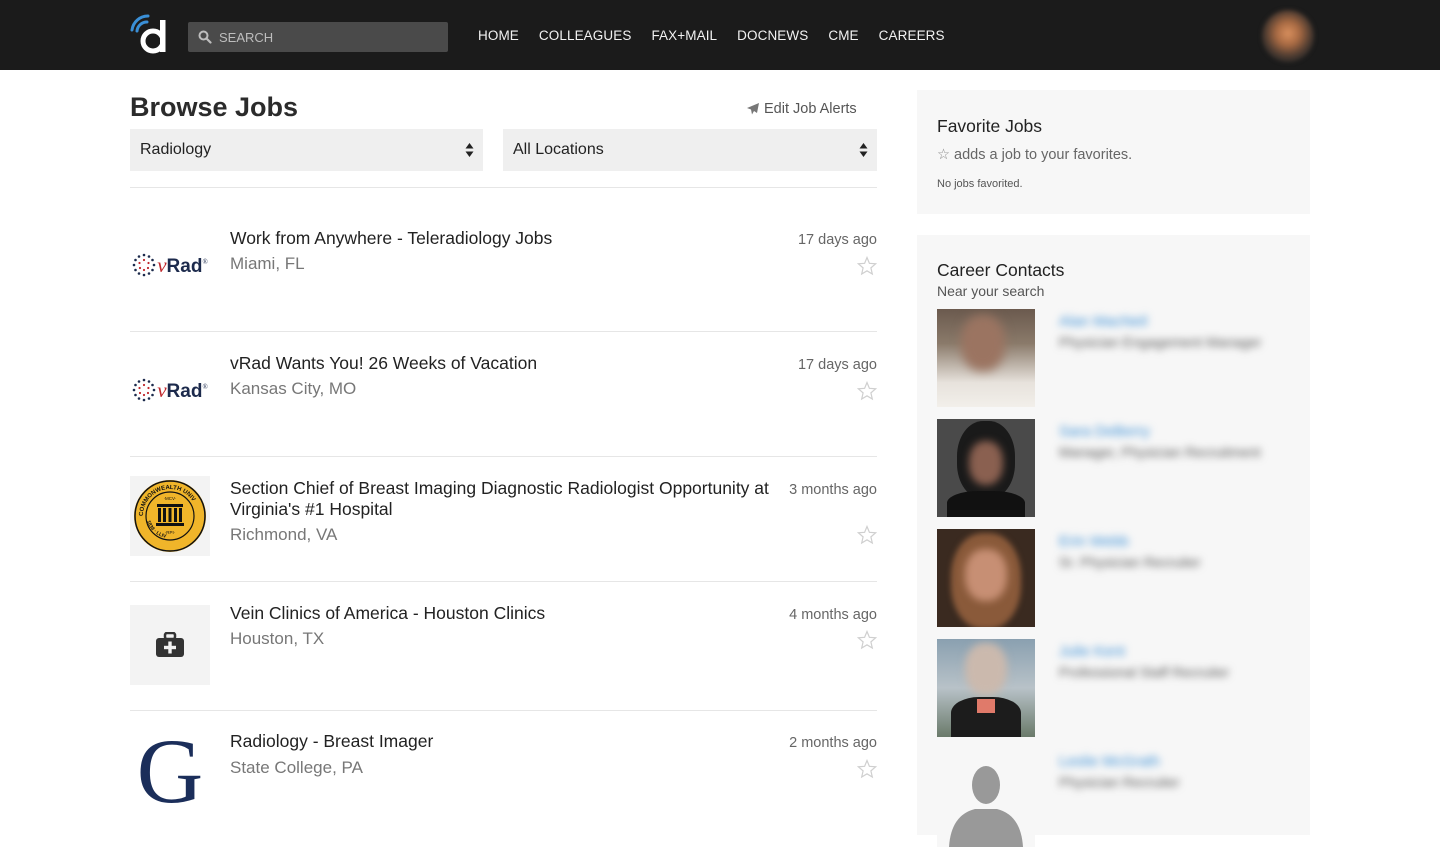 This screenshot has width=1440, height=847. I want to click on contact-card: Erin Webb Sr. Physician Recruiter, so click(1117, 578).